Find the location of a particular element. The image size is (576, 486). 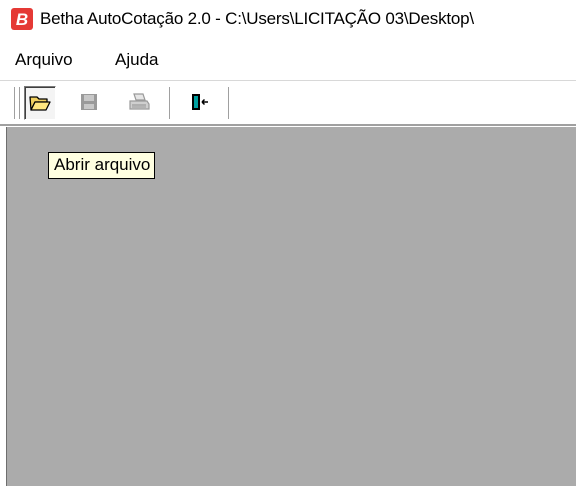

exit-button is located at coordinates (199, 102).